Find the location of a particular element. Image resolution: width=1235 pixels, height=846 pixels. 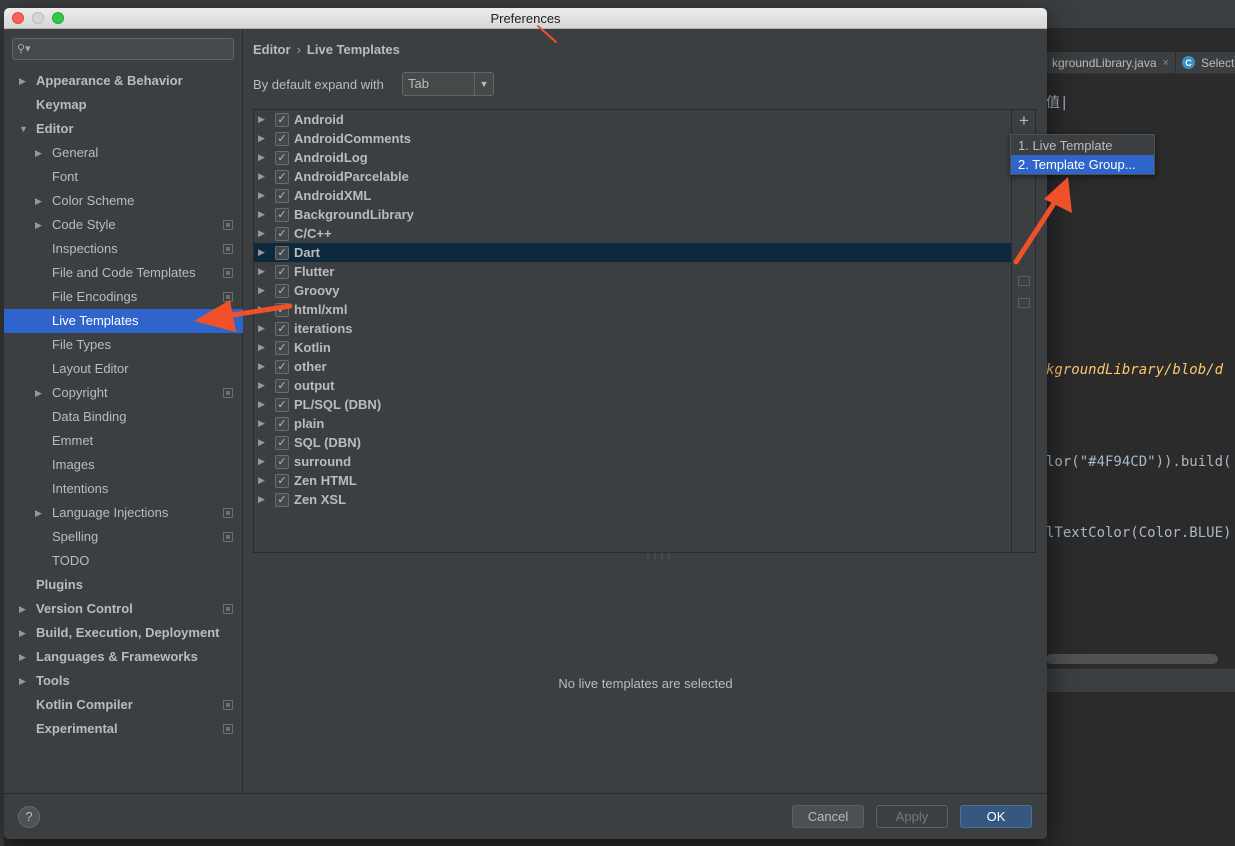

template-group-row: ▶ ✓ other is located at coordinates (632, 366).